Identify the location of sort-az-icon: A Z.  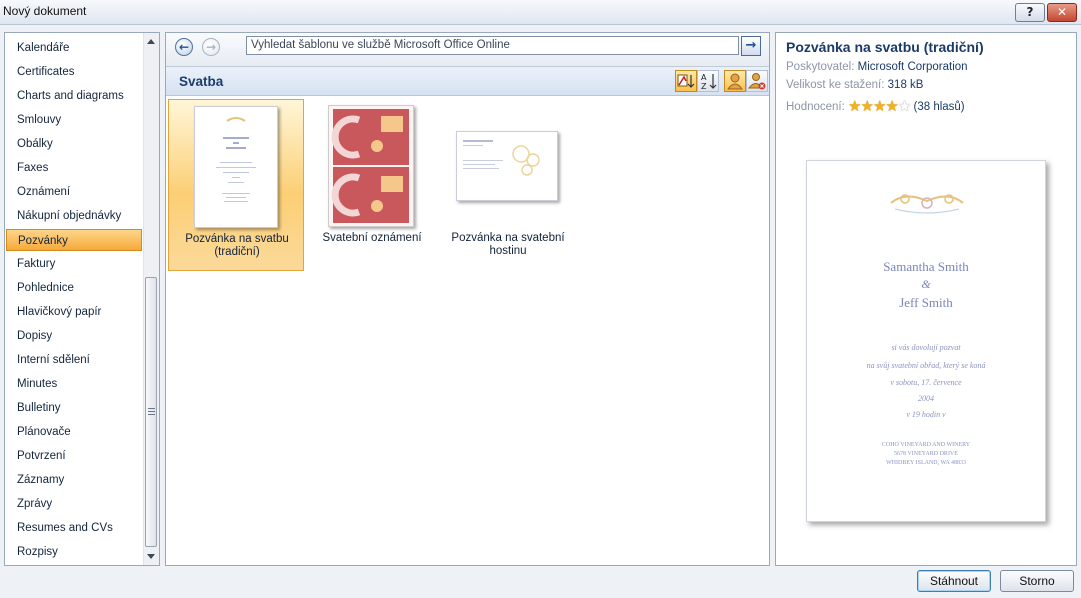
(709, 82).